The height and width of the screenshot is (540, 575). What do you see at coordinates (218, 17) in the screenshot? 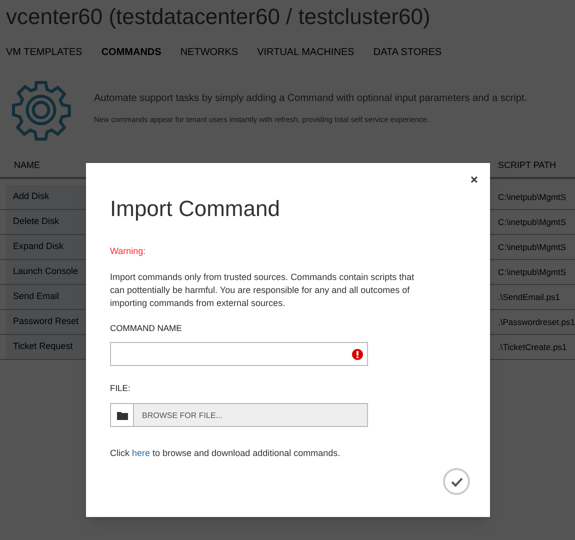
I see `page-title: vcenter60 (testdatacenter60 / testcluster60)` at bounding box center [218, 17].